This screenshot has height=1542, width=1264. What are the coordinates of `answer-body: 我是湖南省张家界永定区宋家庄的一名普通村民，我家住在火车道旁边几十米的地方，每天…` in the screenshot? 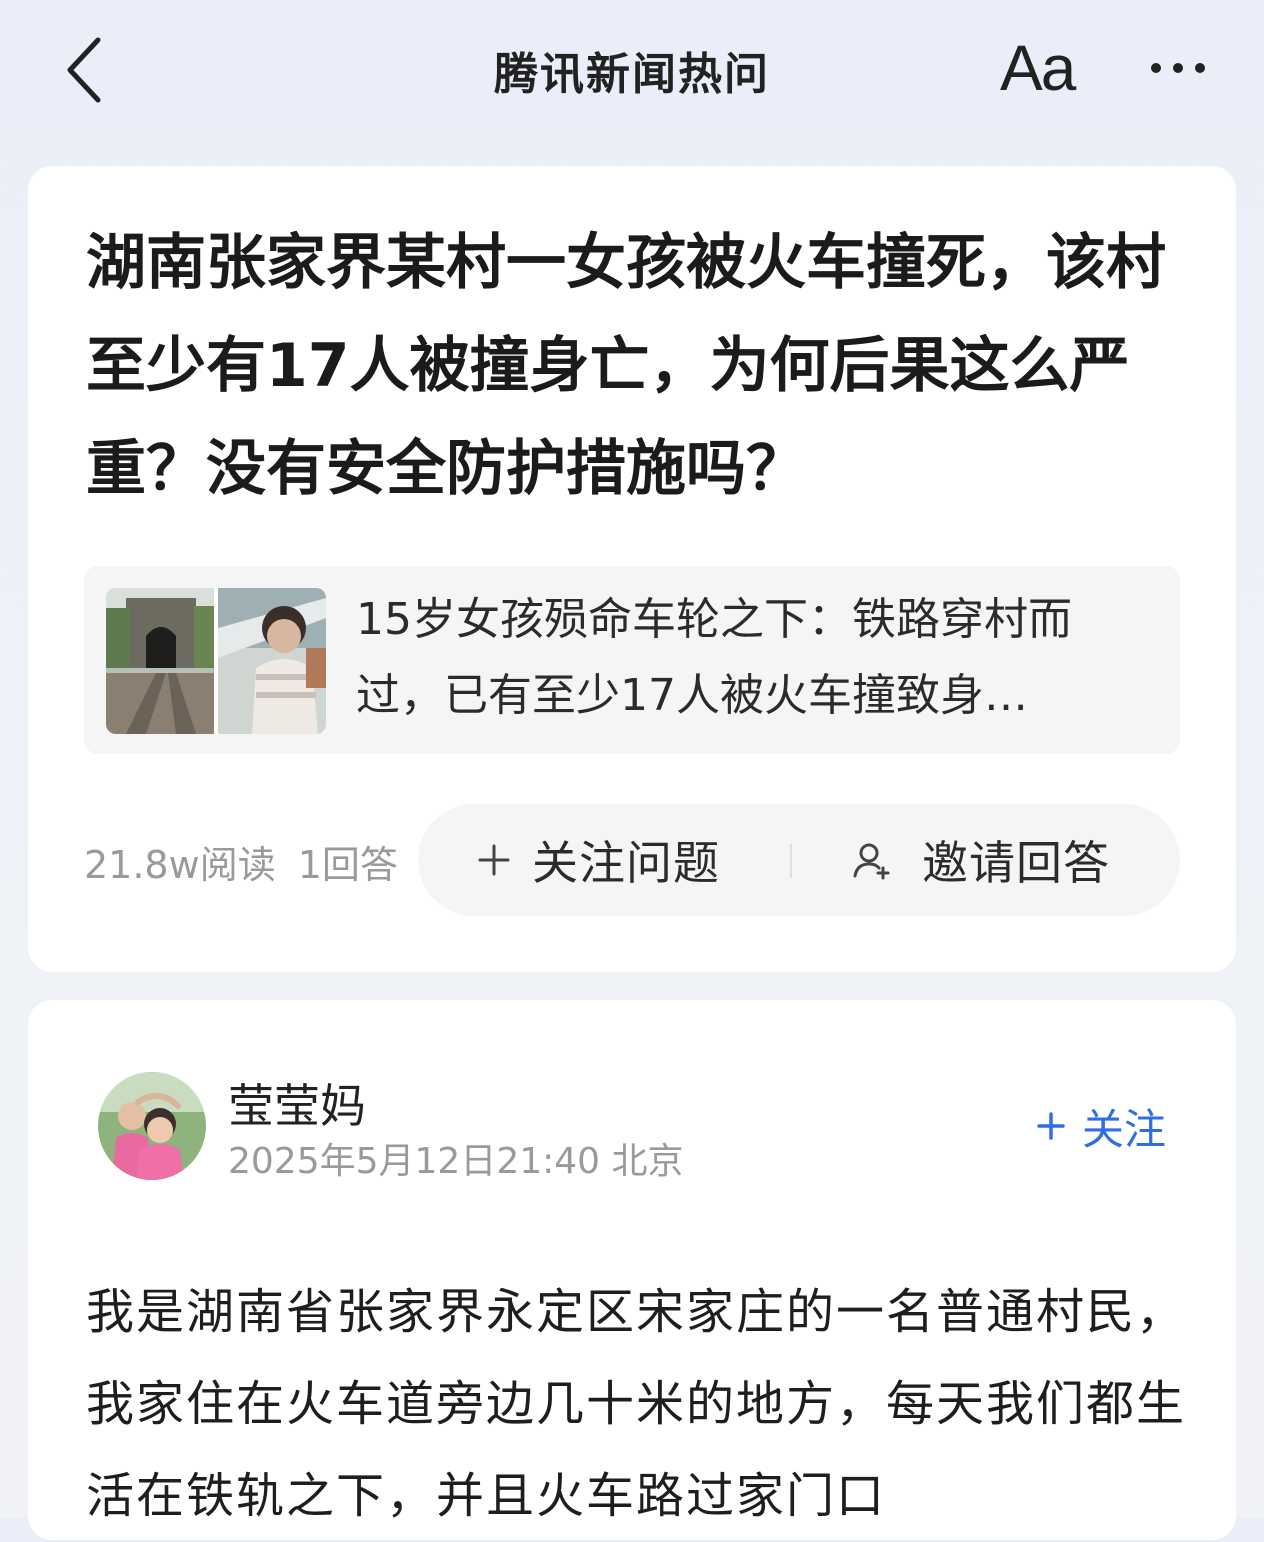 It's located at (636, 1404).